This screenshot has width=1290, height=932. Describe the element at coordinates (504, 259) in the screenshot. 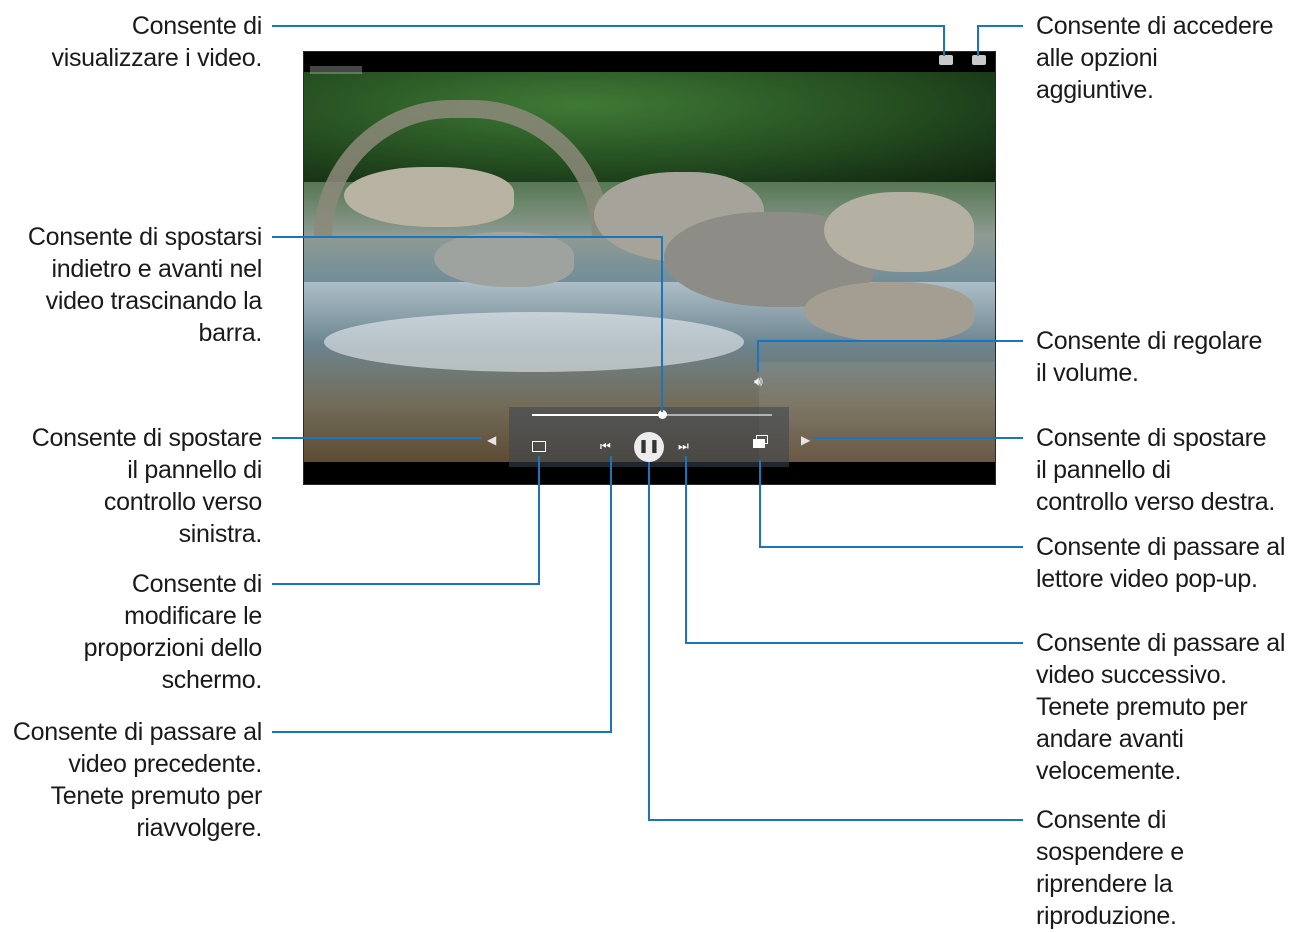

I see `video-rock` at that location.